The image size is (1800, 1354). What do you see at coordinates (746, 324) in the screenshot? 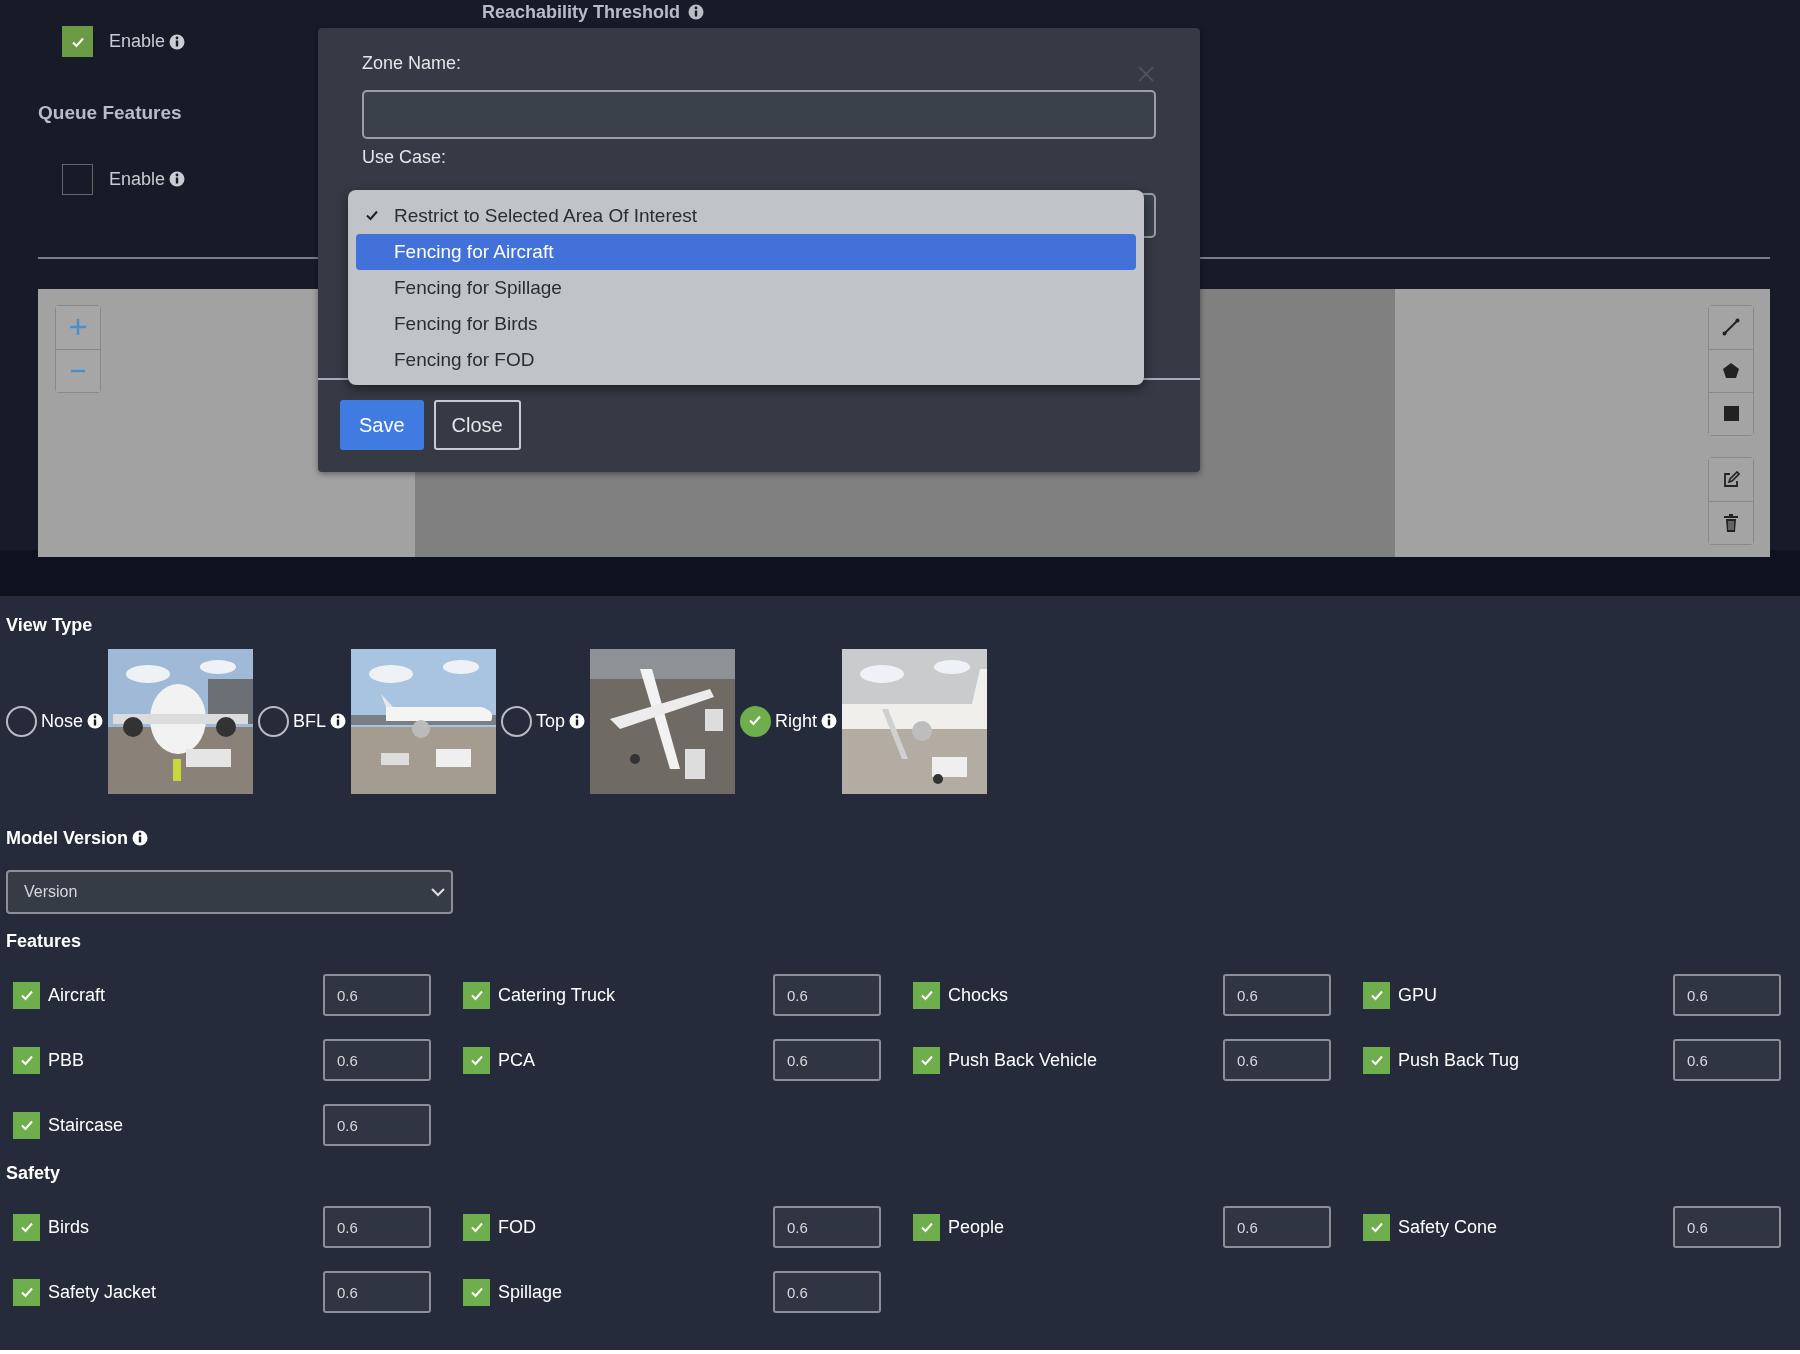
I see `dropdown-item: Fencing for Birds` at bounding box center [746, 324].